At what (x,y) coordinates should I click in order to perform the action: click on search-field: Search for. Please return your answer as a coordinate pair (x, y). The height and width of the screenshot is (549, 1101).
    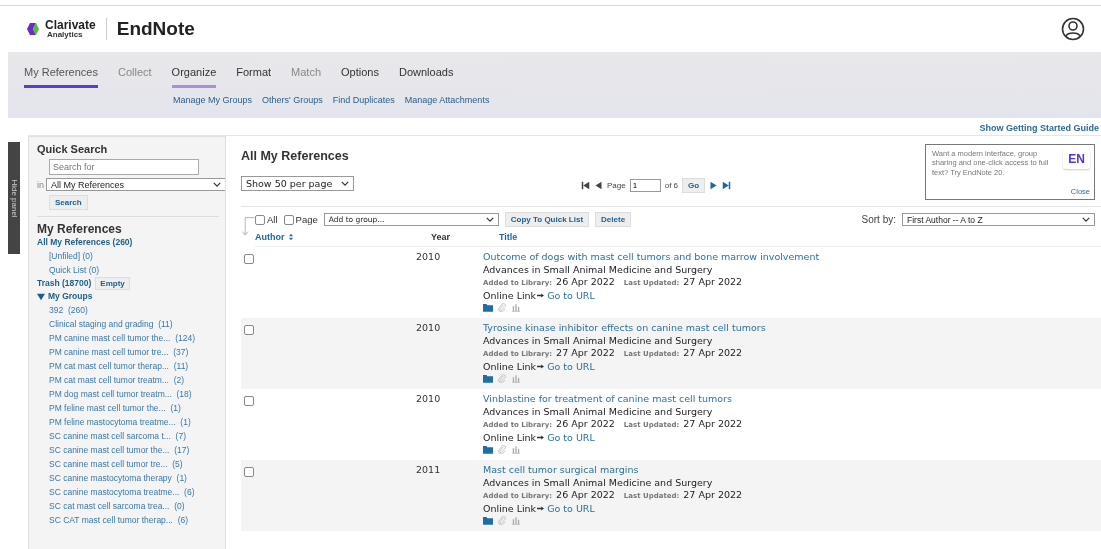
    Looking at the image, I should click on (124, 167).